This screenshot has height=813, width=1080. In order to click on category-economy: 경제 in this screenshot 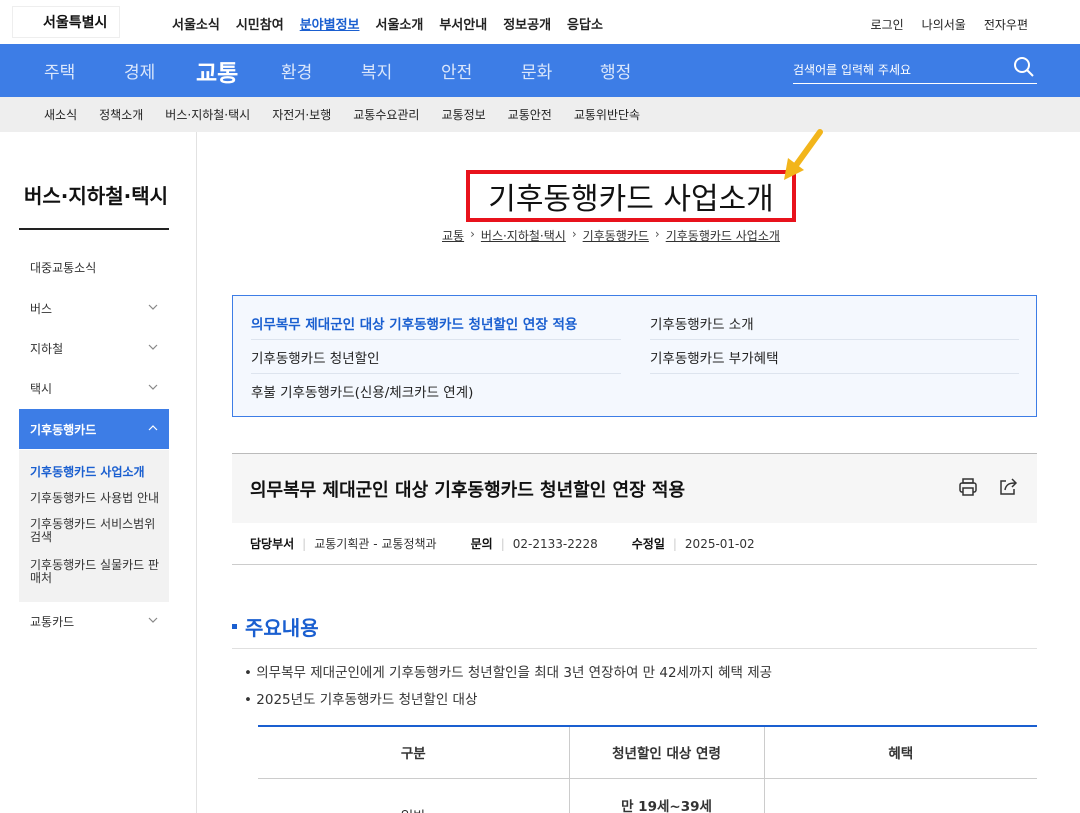, I will do `click(139, 70)`.